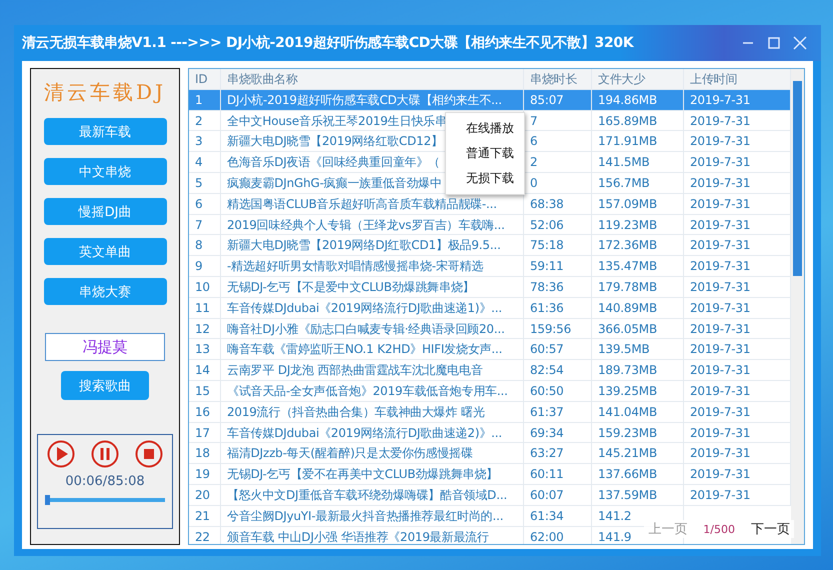  Describe the element at coordinates (627, 411) in the screenshot. I see `table-cell: 141.04MB` at that location.